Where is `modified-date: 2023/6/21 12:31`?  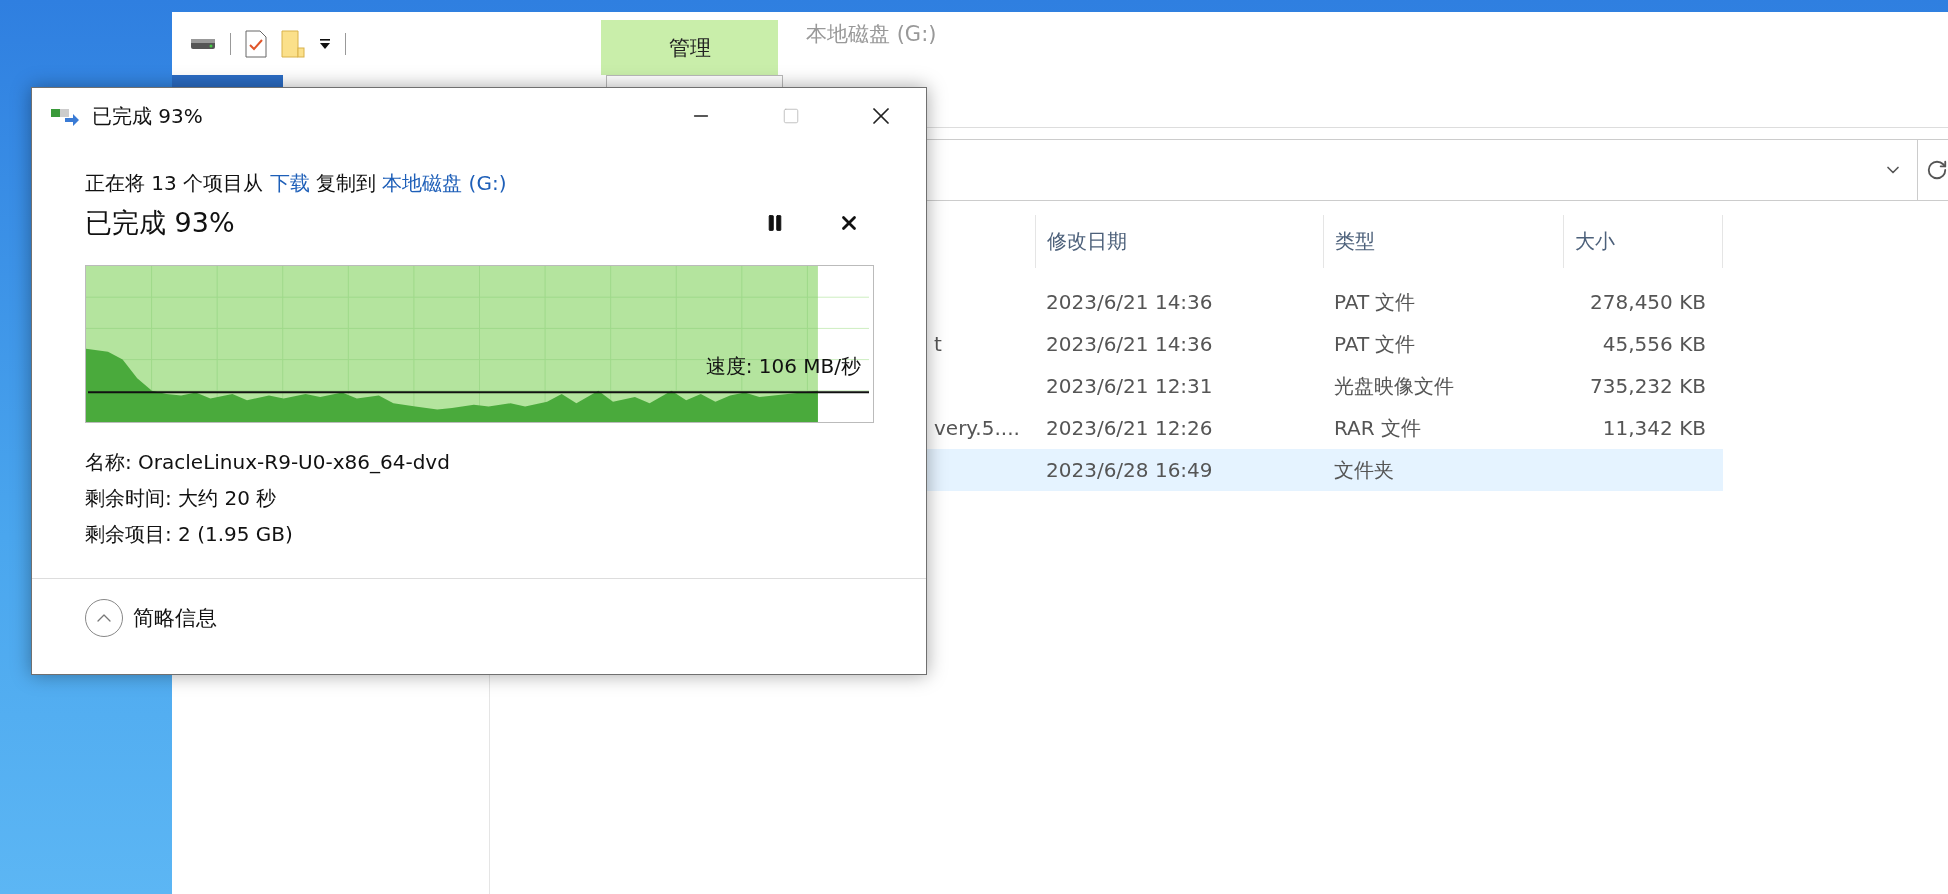
modified-date: 2023/6/21 12:31 is located at coordinates (1129, 386).